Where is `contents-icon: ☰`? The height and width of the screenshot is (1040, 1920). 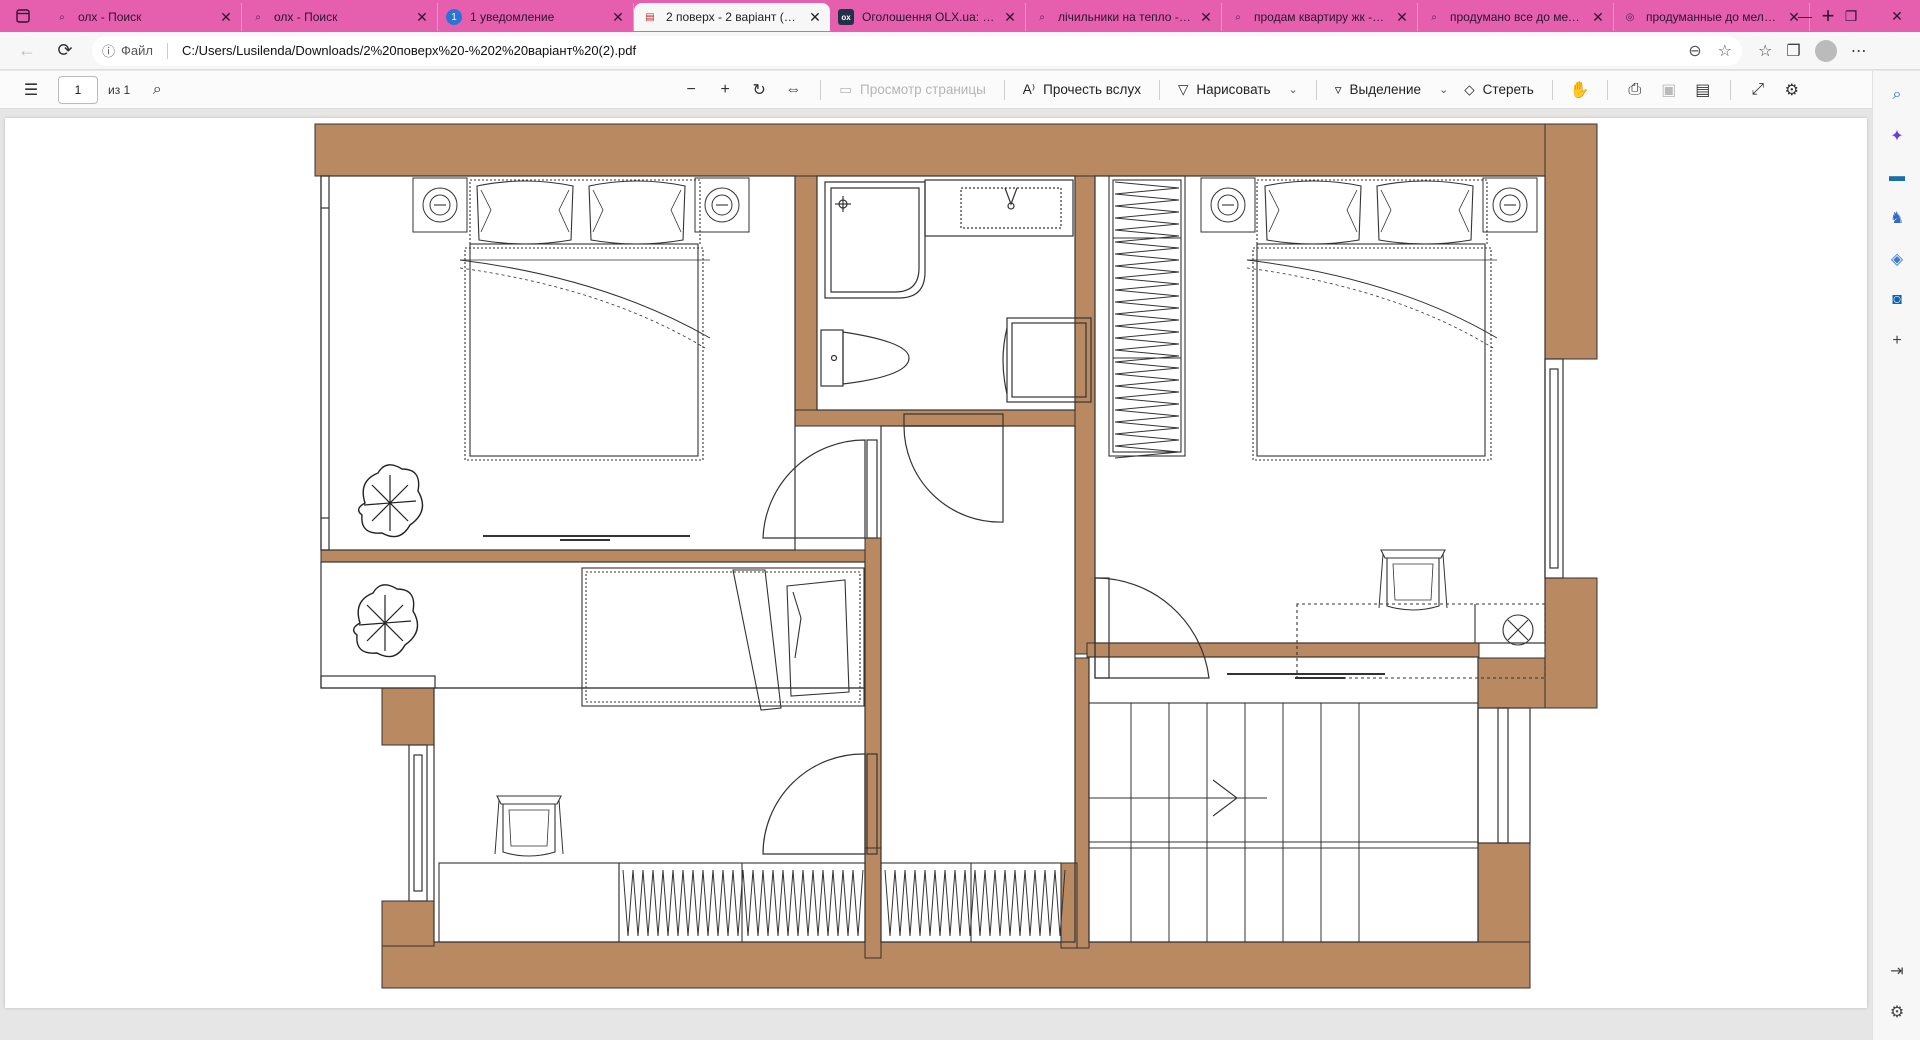
contents-icon: ☰ is located at coordinates (31, 90).